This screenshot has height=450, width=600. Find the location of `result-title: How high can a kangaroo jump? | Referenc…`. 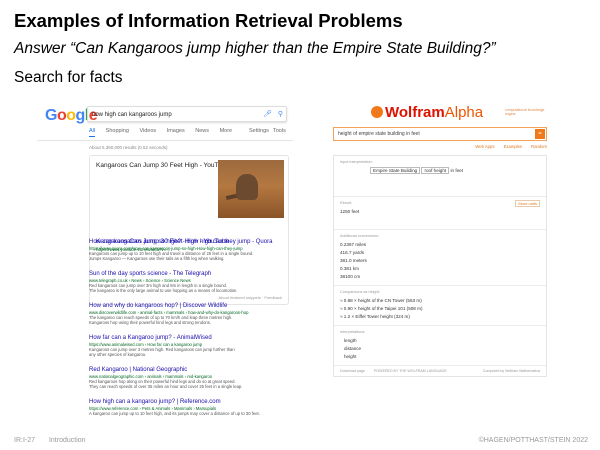

result-title: How high can a kangaroo jump? | Referenc… is located at coordinates (187, 402).